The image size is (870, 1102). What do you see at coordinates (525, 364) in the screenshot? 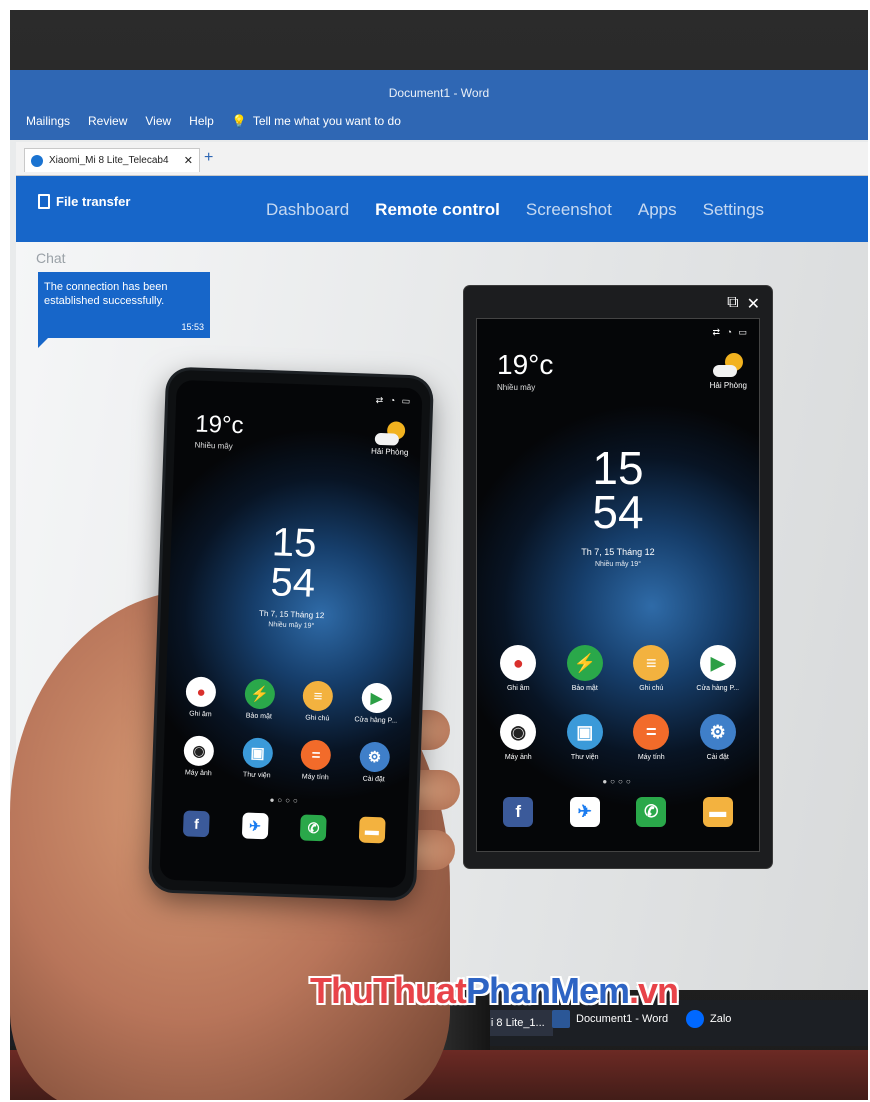
I see `temperature: 19°c` at bounding box center [525, 364].